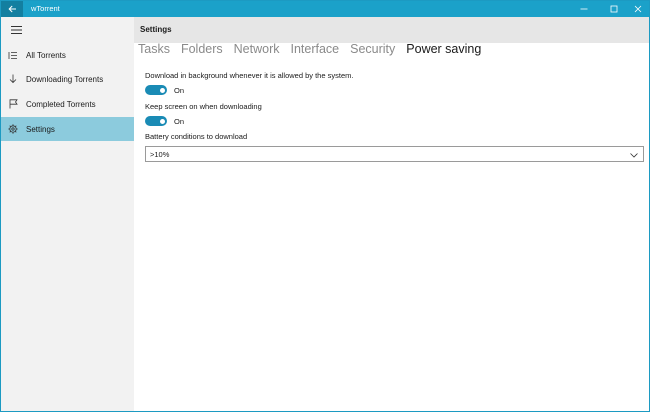  Describe the element at coordinates (391, 30) in the screenshot. I see `page-header: Settings` at that location.